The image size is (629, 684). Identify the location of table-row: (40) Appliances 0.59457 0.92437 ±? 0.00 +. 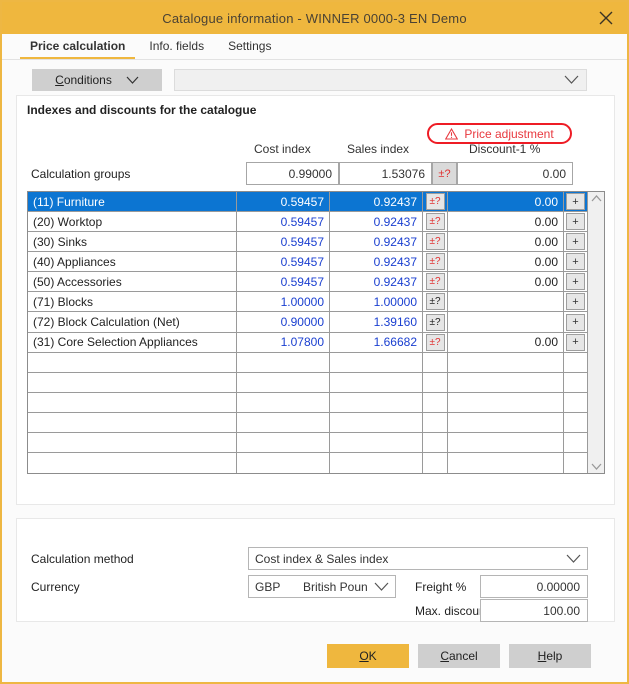
(307, 262).